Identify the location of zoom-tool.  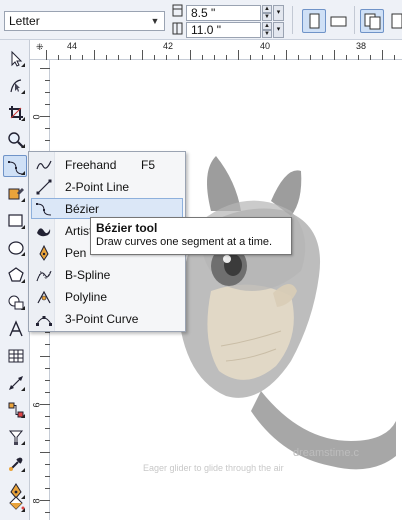
(15, 139).